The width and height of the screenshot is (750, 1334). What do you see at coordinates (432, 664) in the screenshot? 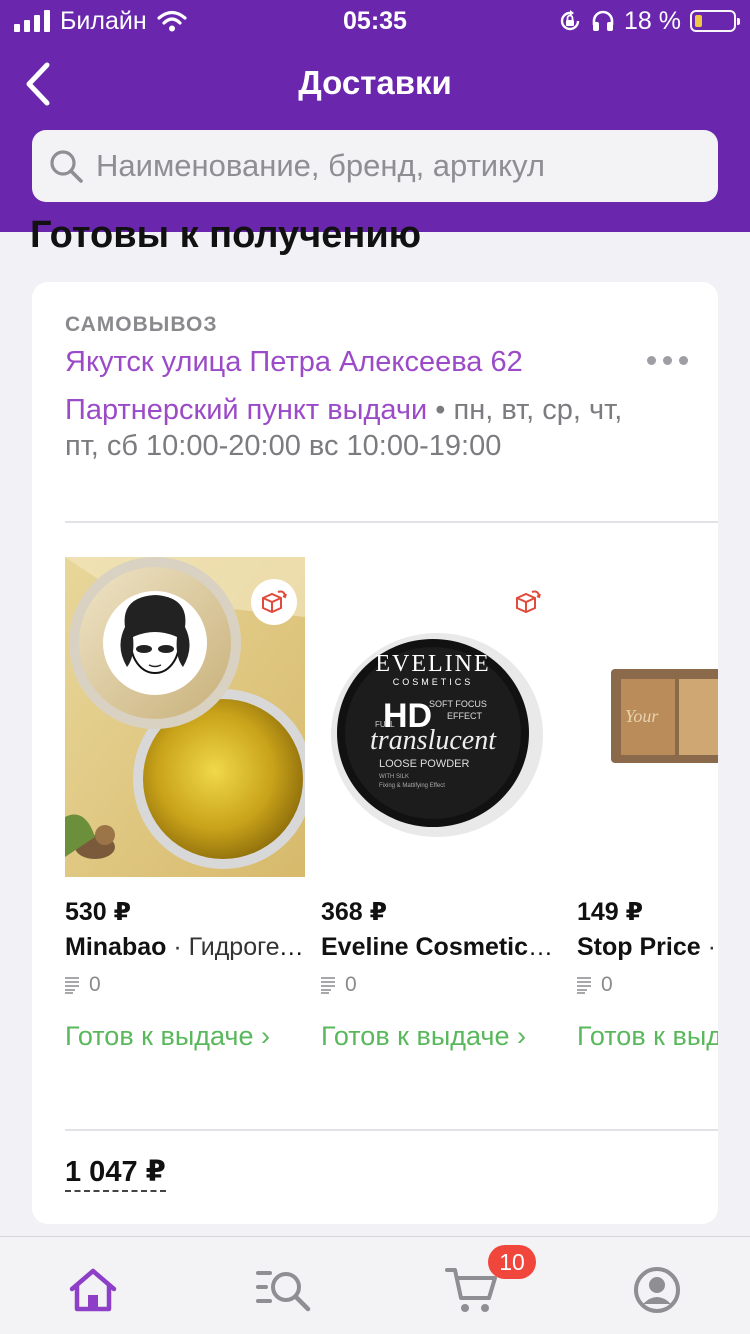
I see `svg-text: EVELINE` at bounding box center [432, 664].